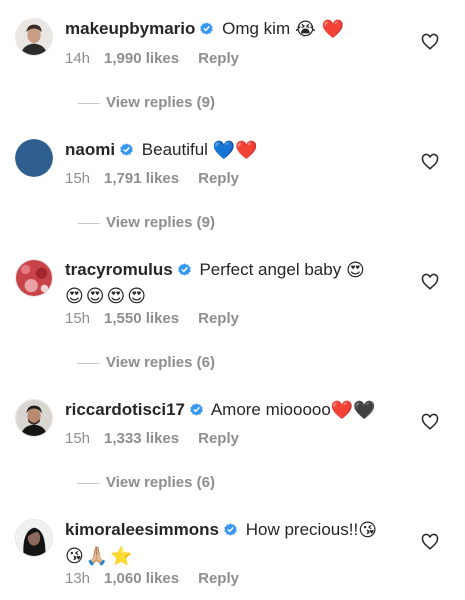 This screenshot has height=600, width=465. What do you see at coordinates (141, 318) in the screenshot?
I see `likes-count: 1,550 likes` at bounding box center [141, 318].